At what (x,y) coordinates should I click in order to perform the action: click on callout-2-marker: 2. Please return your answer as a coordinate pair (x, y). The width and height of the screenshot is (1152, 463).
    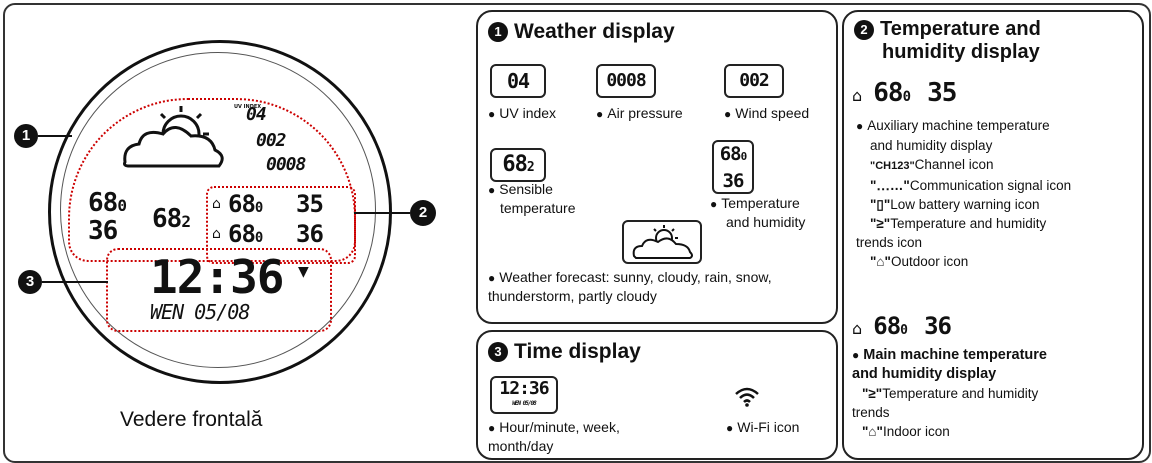
    Looking at the image, I should click on (423, 213).